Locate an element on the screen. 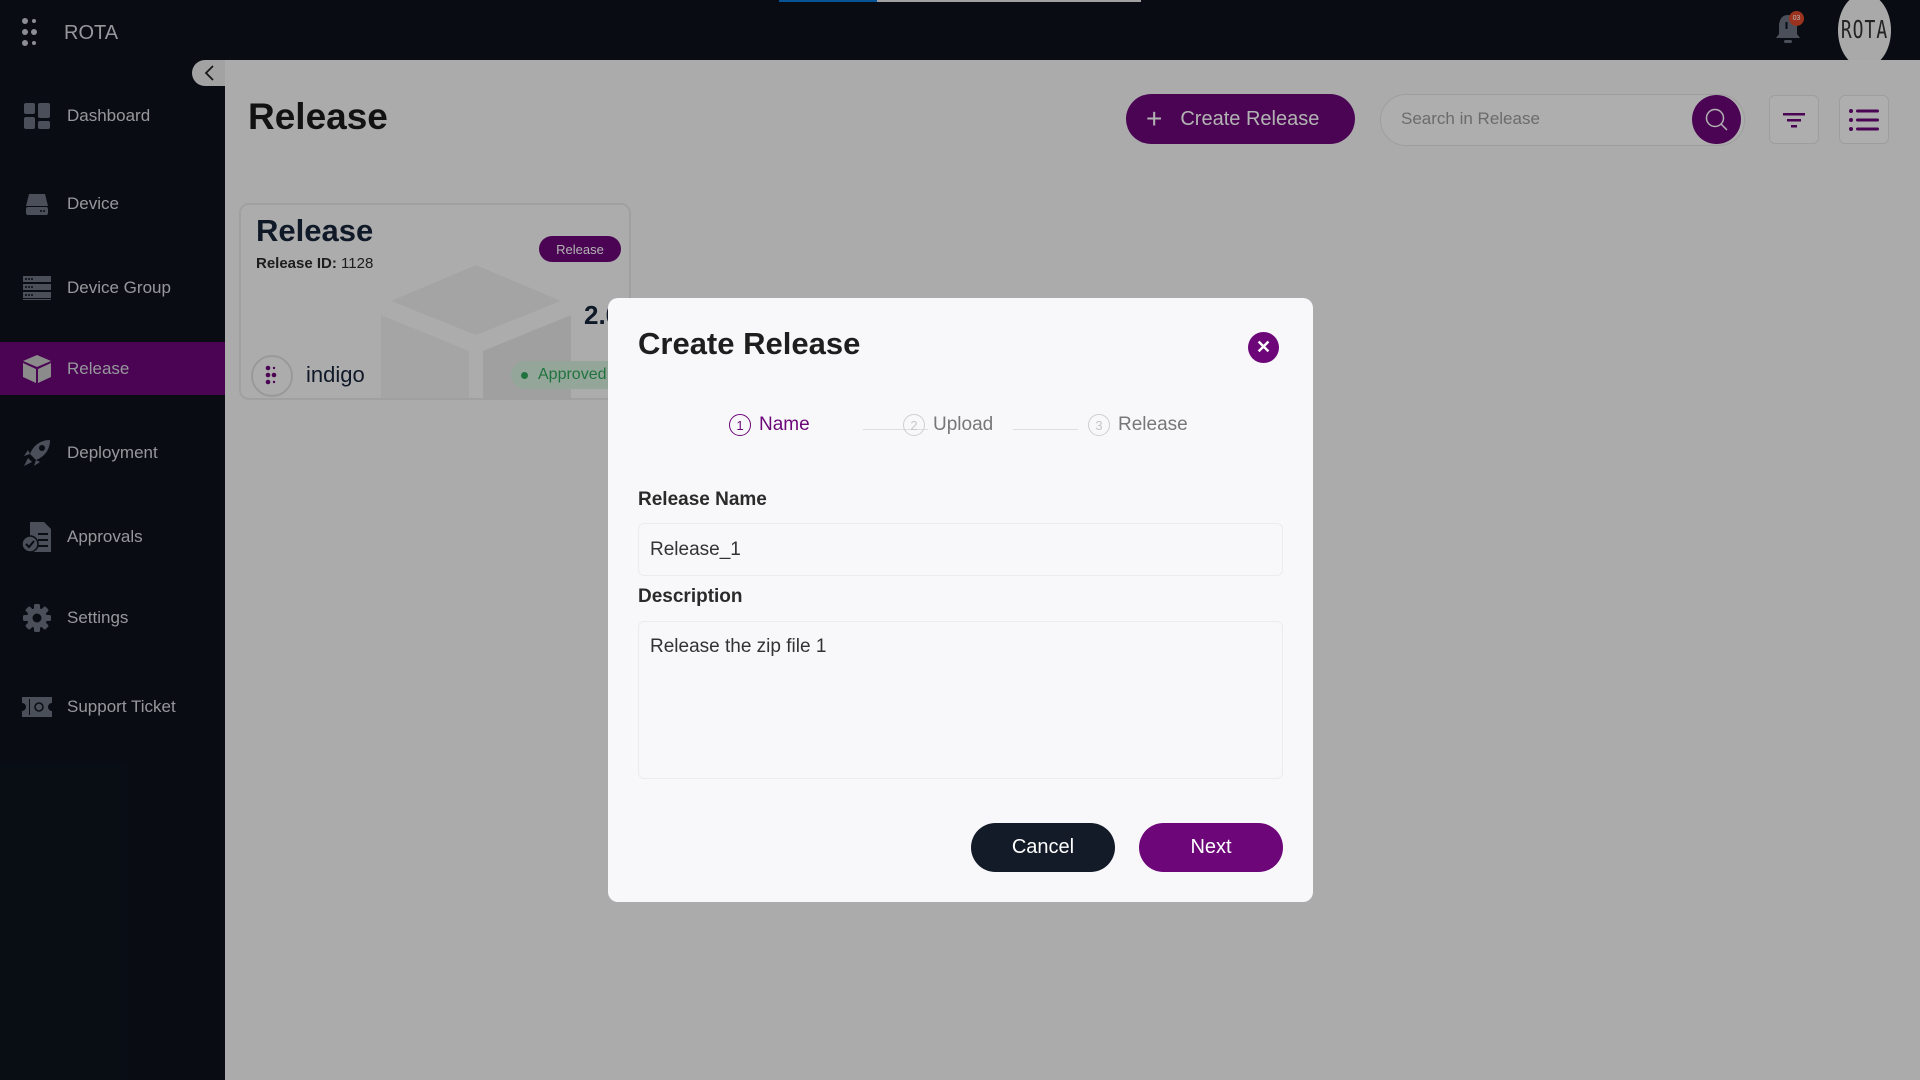 The width and height of the screenshot is (1920, 1080). release-name-label: Release Name is located at coordinates (702, 499).